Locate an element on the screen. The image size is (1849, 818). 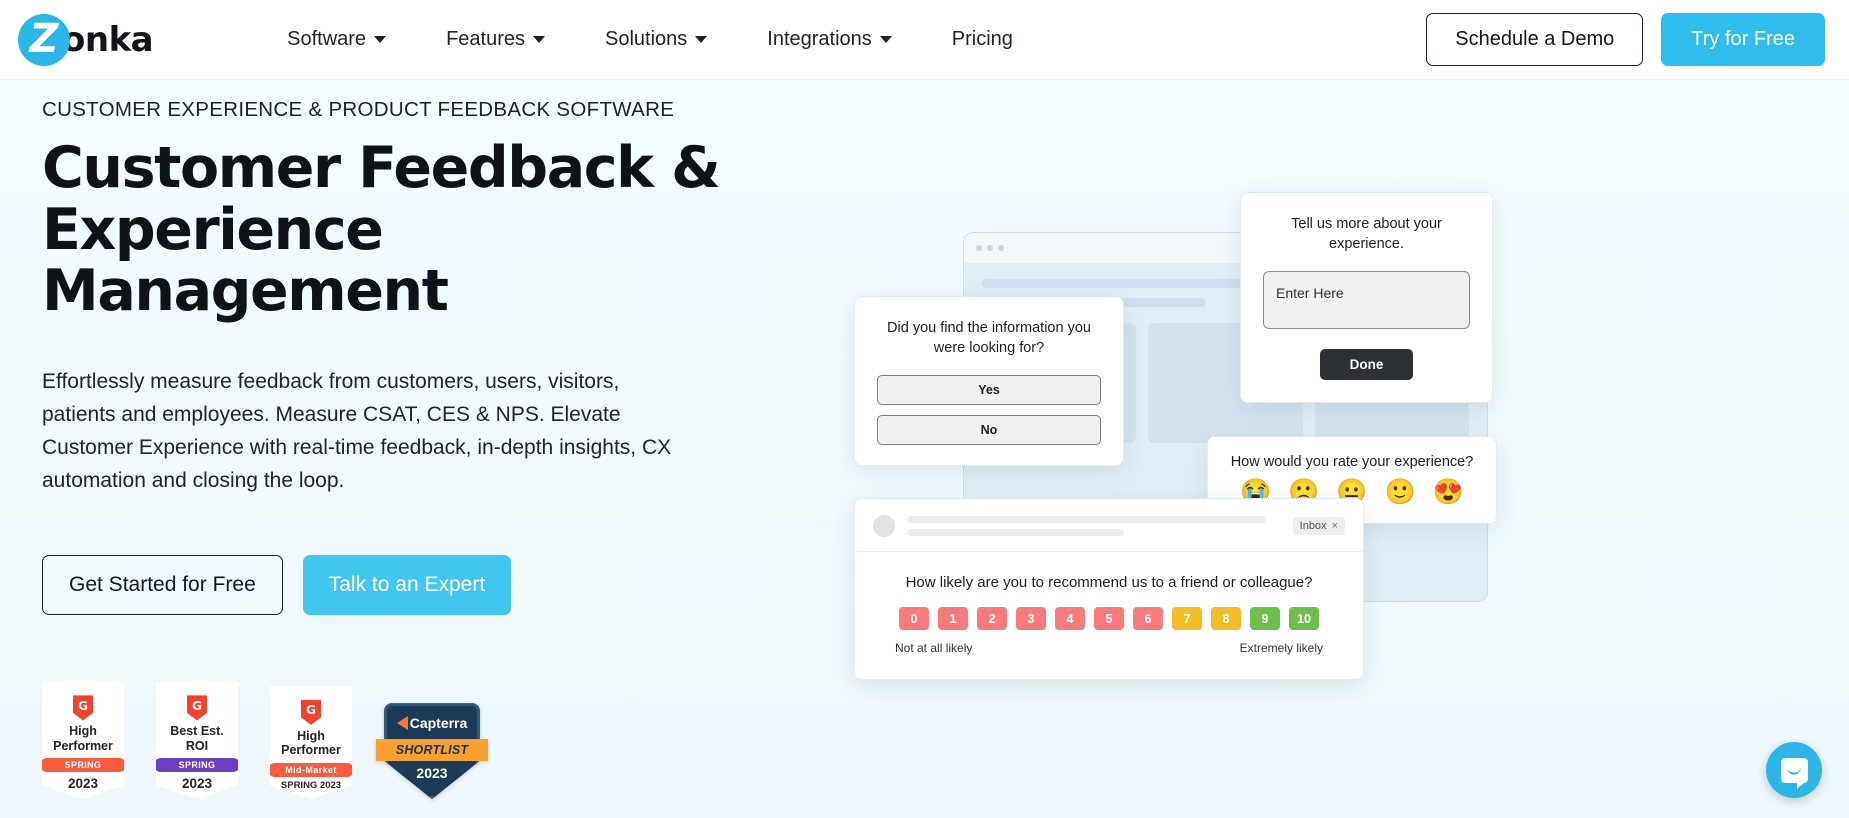
inbox-chip: Inbox × is located at coordinates (1318, 526).